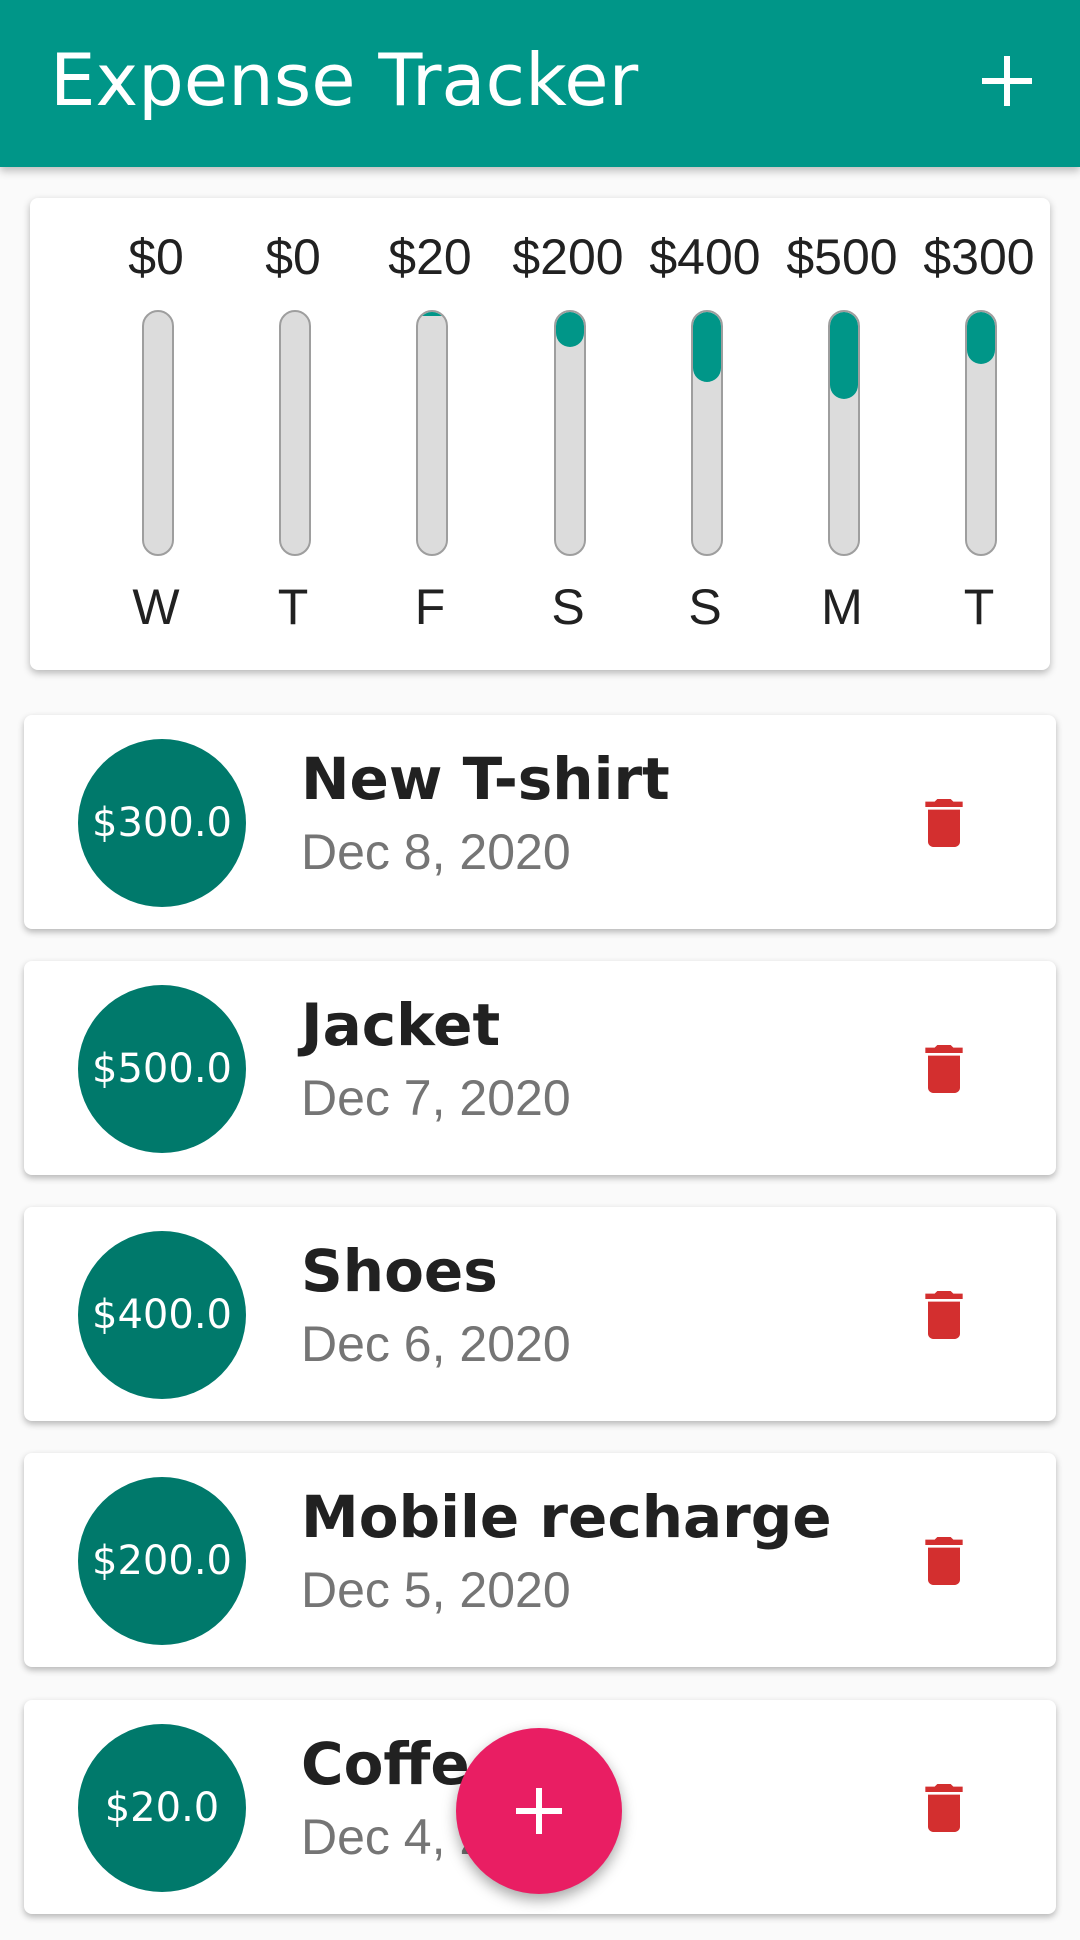 This screenshot has height=1940, width=1080. Describe the element at coordinates (540, 1560) in the screenshot. I see `transaction-card: $200.0 Mobile recharge Dec 5, 2020` at that location.